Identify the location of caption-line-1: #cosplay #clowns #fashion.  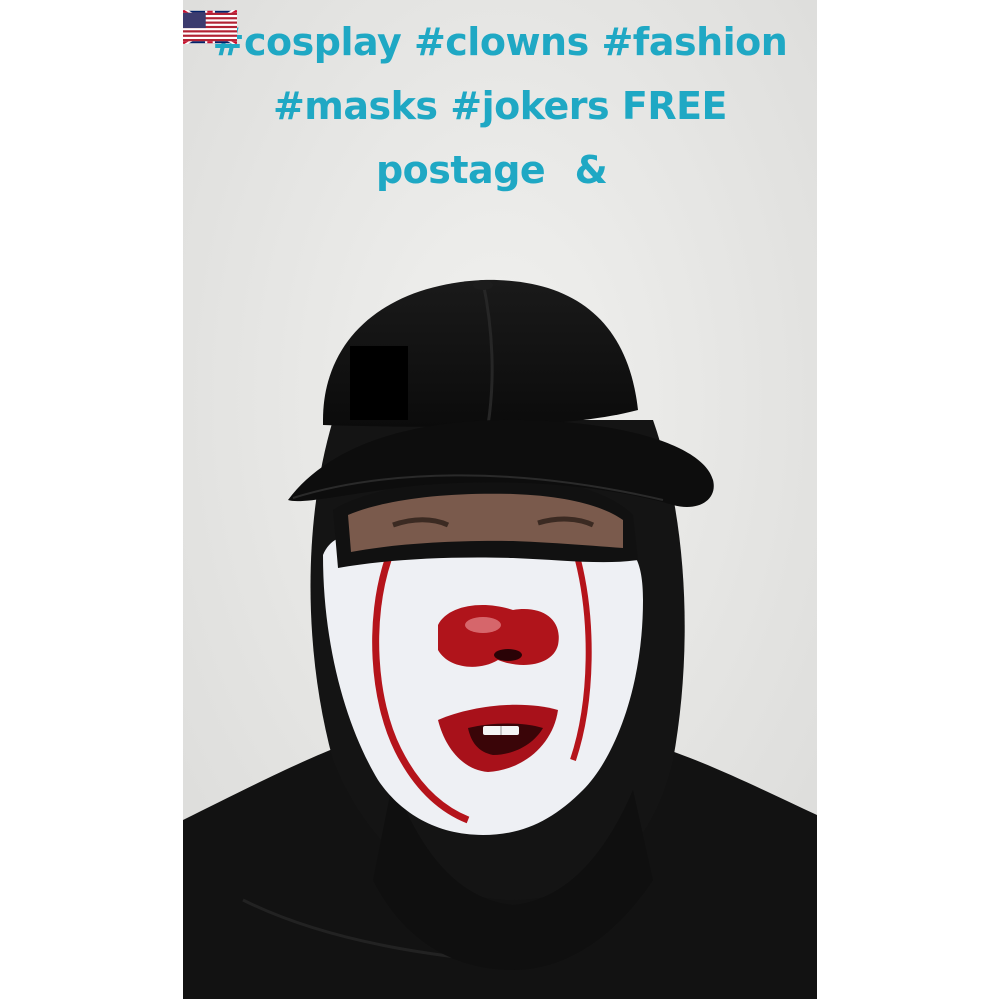
(500, 42).